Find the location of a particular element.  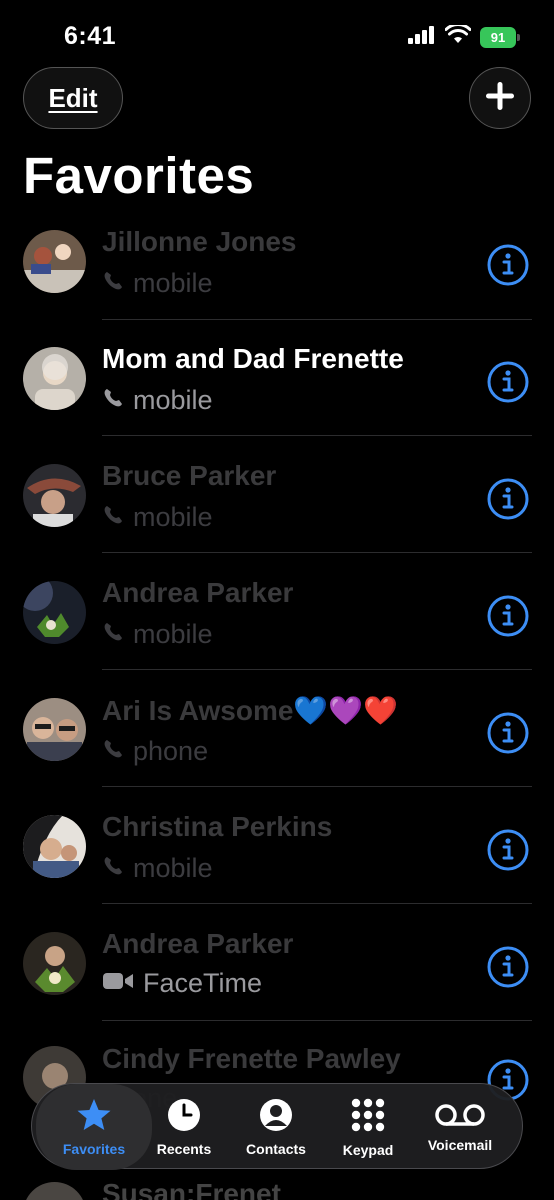

favorite-row: Christina Perkins mobile is located at coordinates (277, 844).